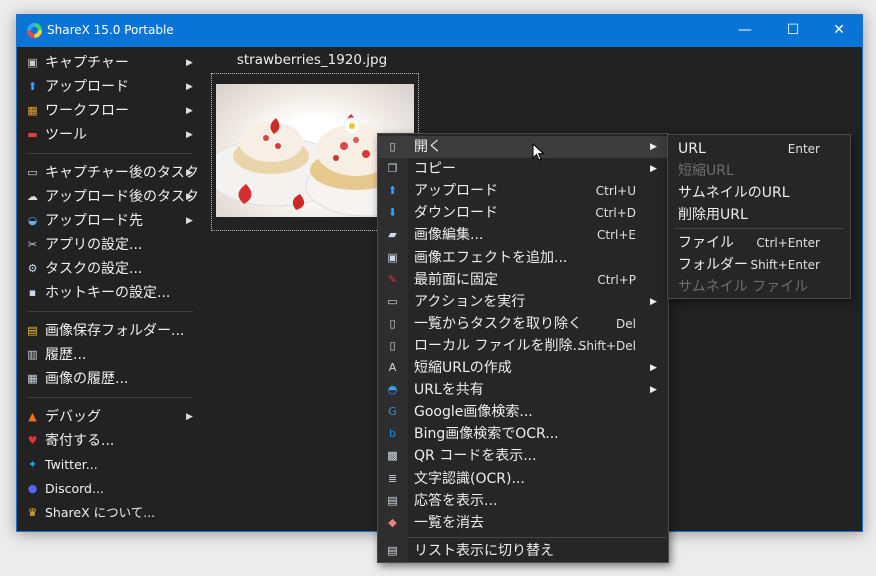 The width and height of the screenshot is (876, 576). What do you see at coordinates (32, 354) in the screenshot?
I see `history-icon: ▥` at bounding box center [32, 354].